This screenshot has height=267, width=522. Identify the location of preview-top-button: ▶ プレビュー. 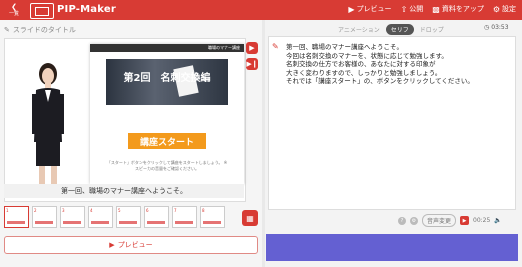
(369, 9).